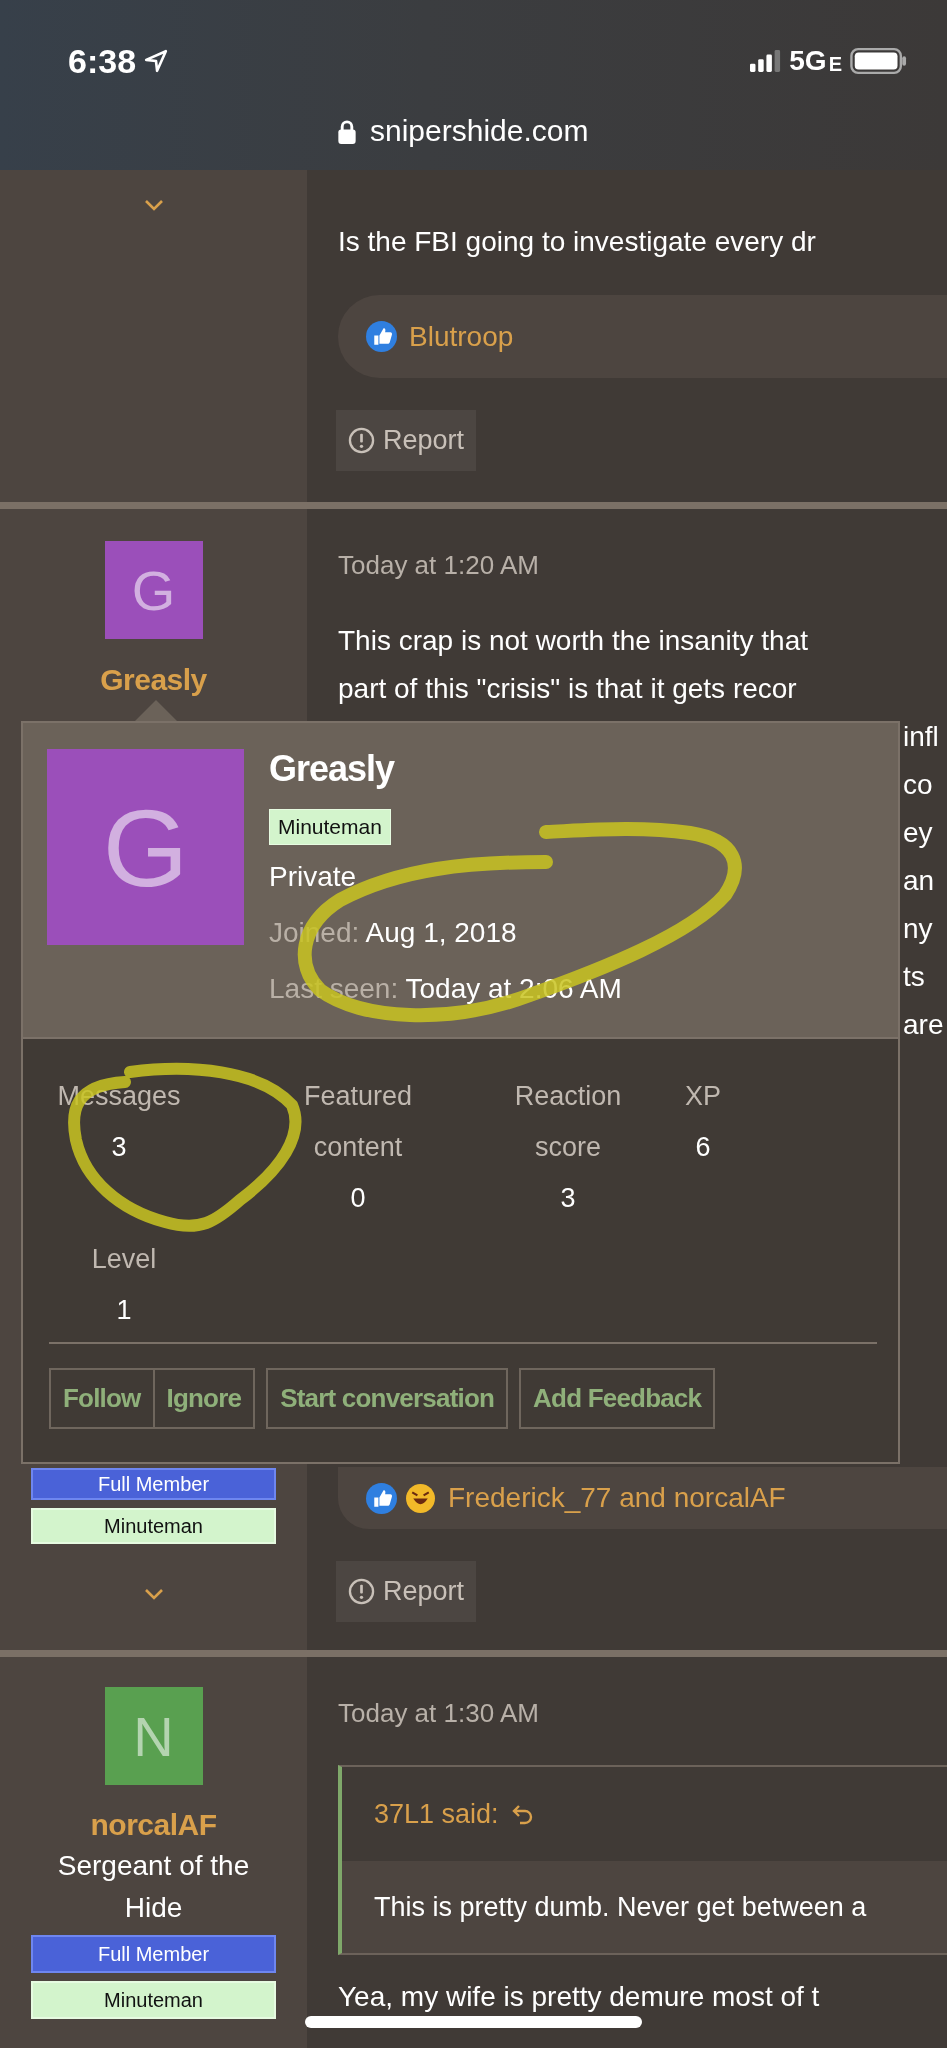 This screenshot has width=947, height=2048. What do you see at coordinates (808, 61) in the screenshot?
I see `network-label: 5G` at bounding box center [808, 61].